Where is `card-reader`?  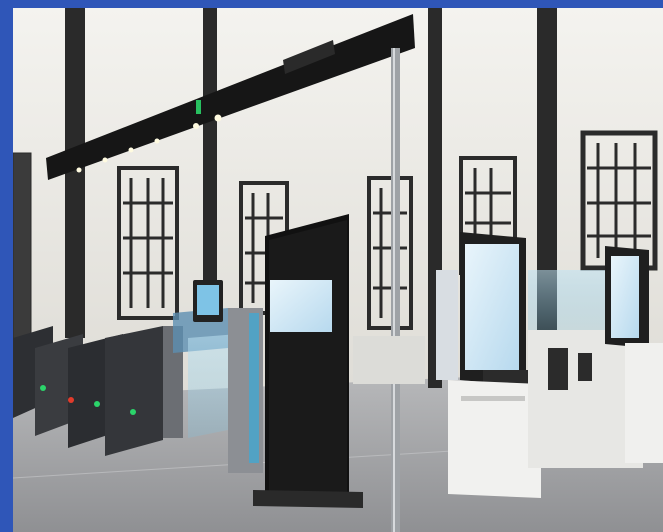
card-reader is located at coordinates (558, 369).